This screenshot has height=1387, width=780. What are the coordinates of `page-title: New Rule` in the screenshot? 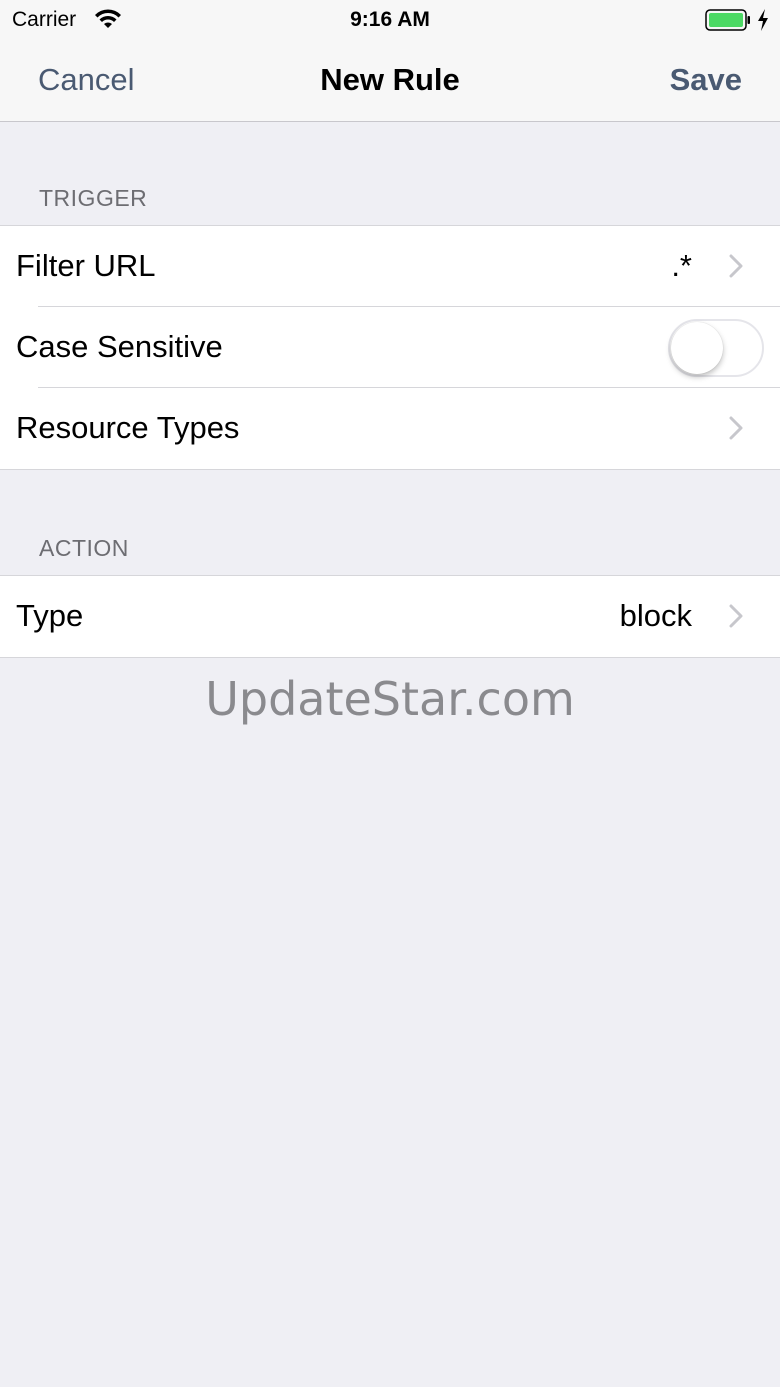 It's located at (390, 79).